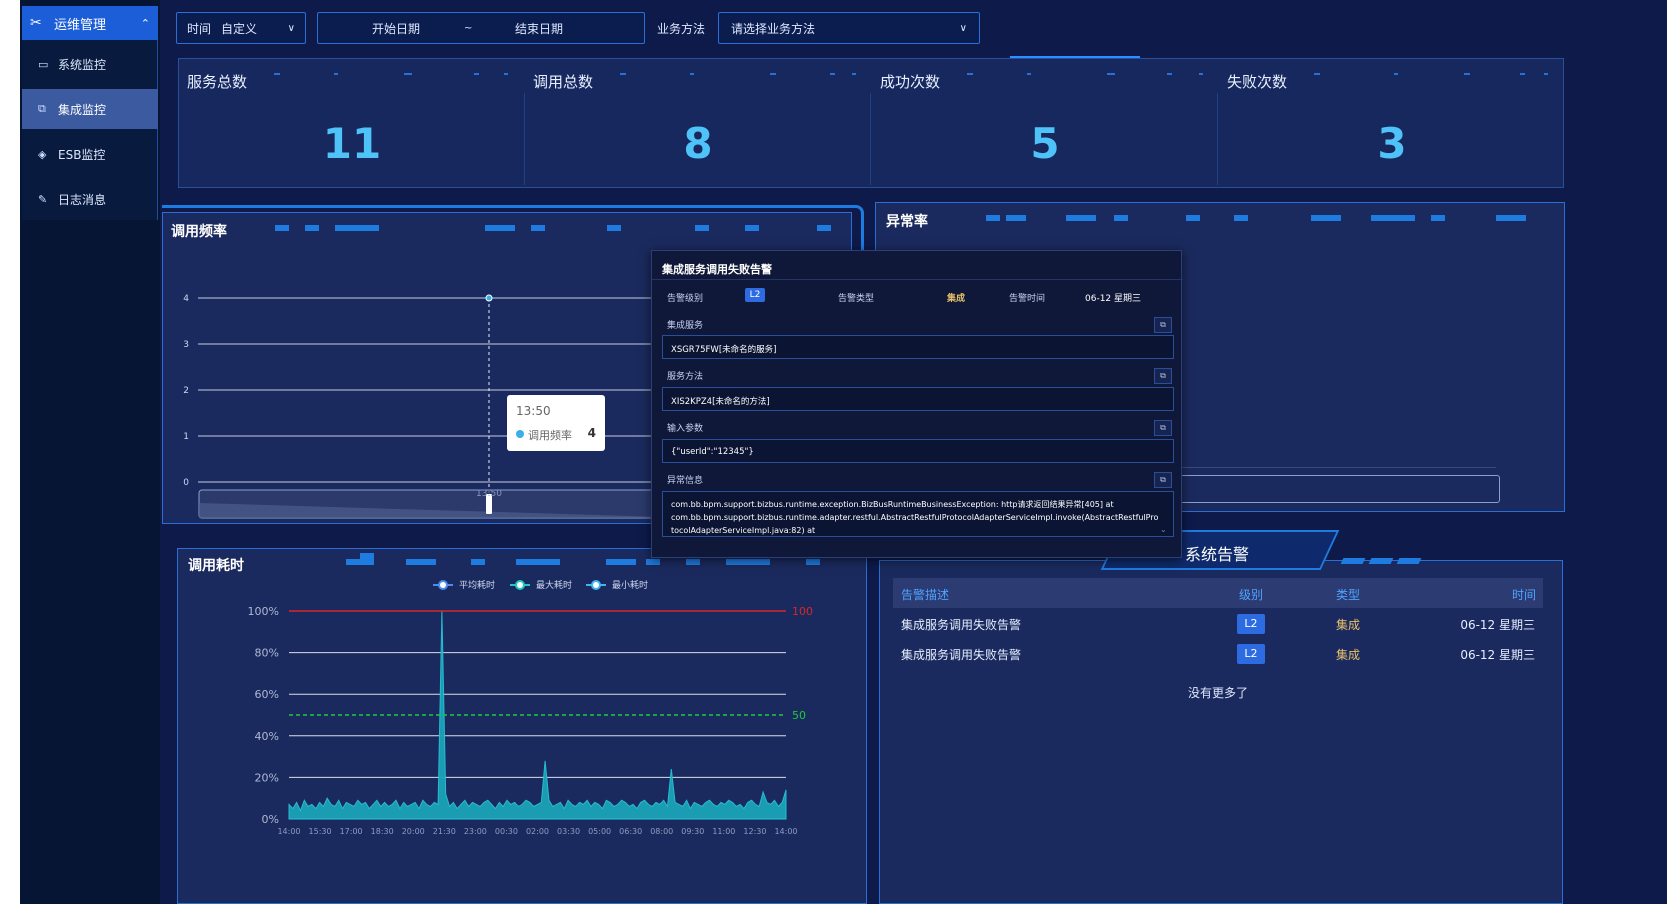  Describe the element at coordinates (1045, 143) in the screenshot. I see `stat-value: 5` at that location.